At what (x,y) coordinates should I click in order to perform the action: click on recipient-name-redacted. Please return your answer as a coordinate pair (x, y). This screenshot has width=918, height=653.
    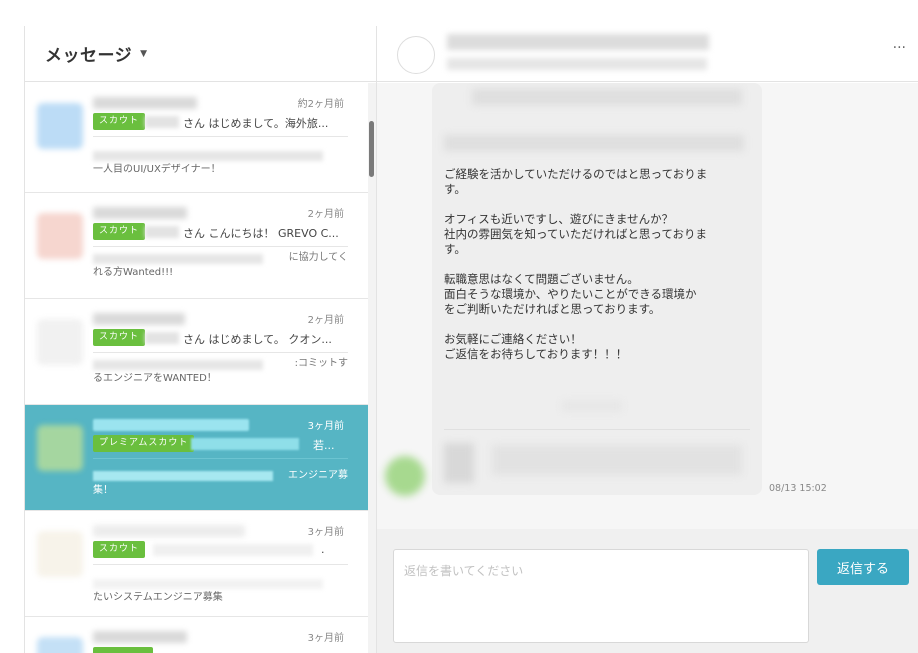
    Looking at the image, I should click on (578, 42).